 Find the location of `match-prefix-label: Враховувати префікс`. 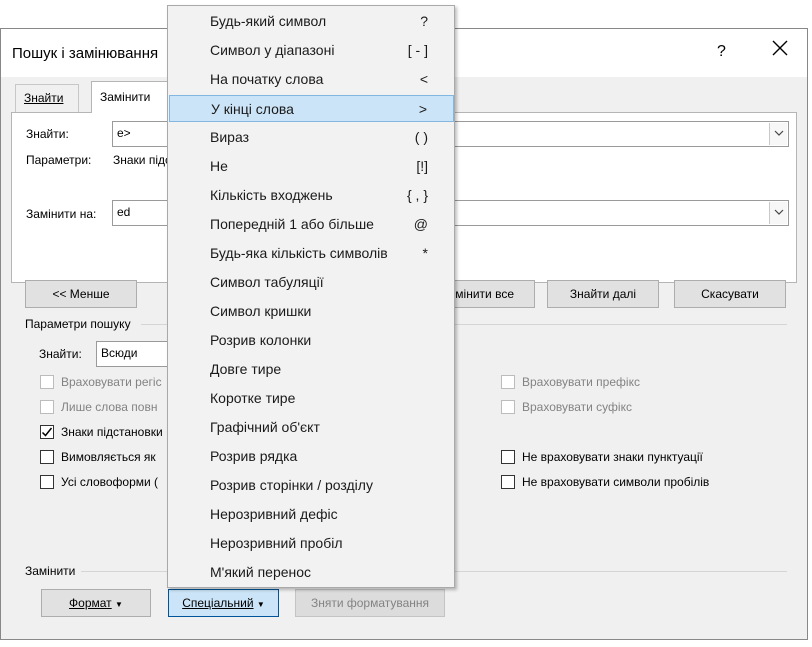

match-prefix-label: Враховувати префікс is located at coordinates (581, 382).